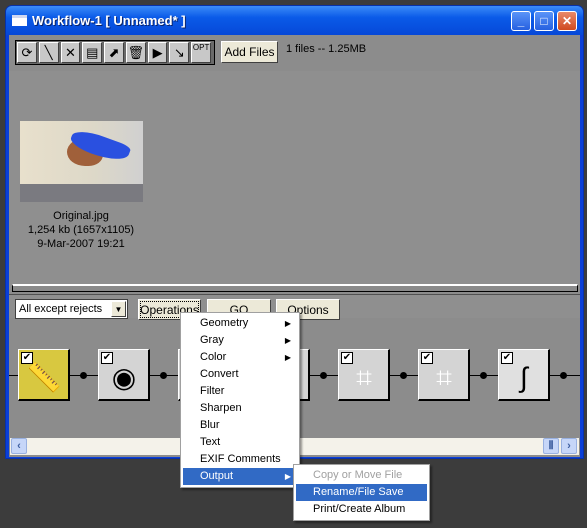  I want to click on tools-icon: ✕, so click(70, 52).